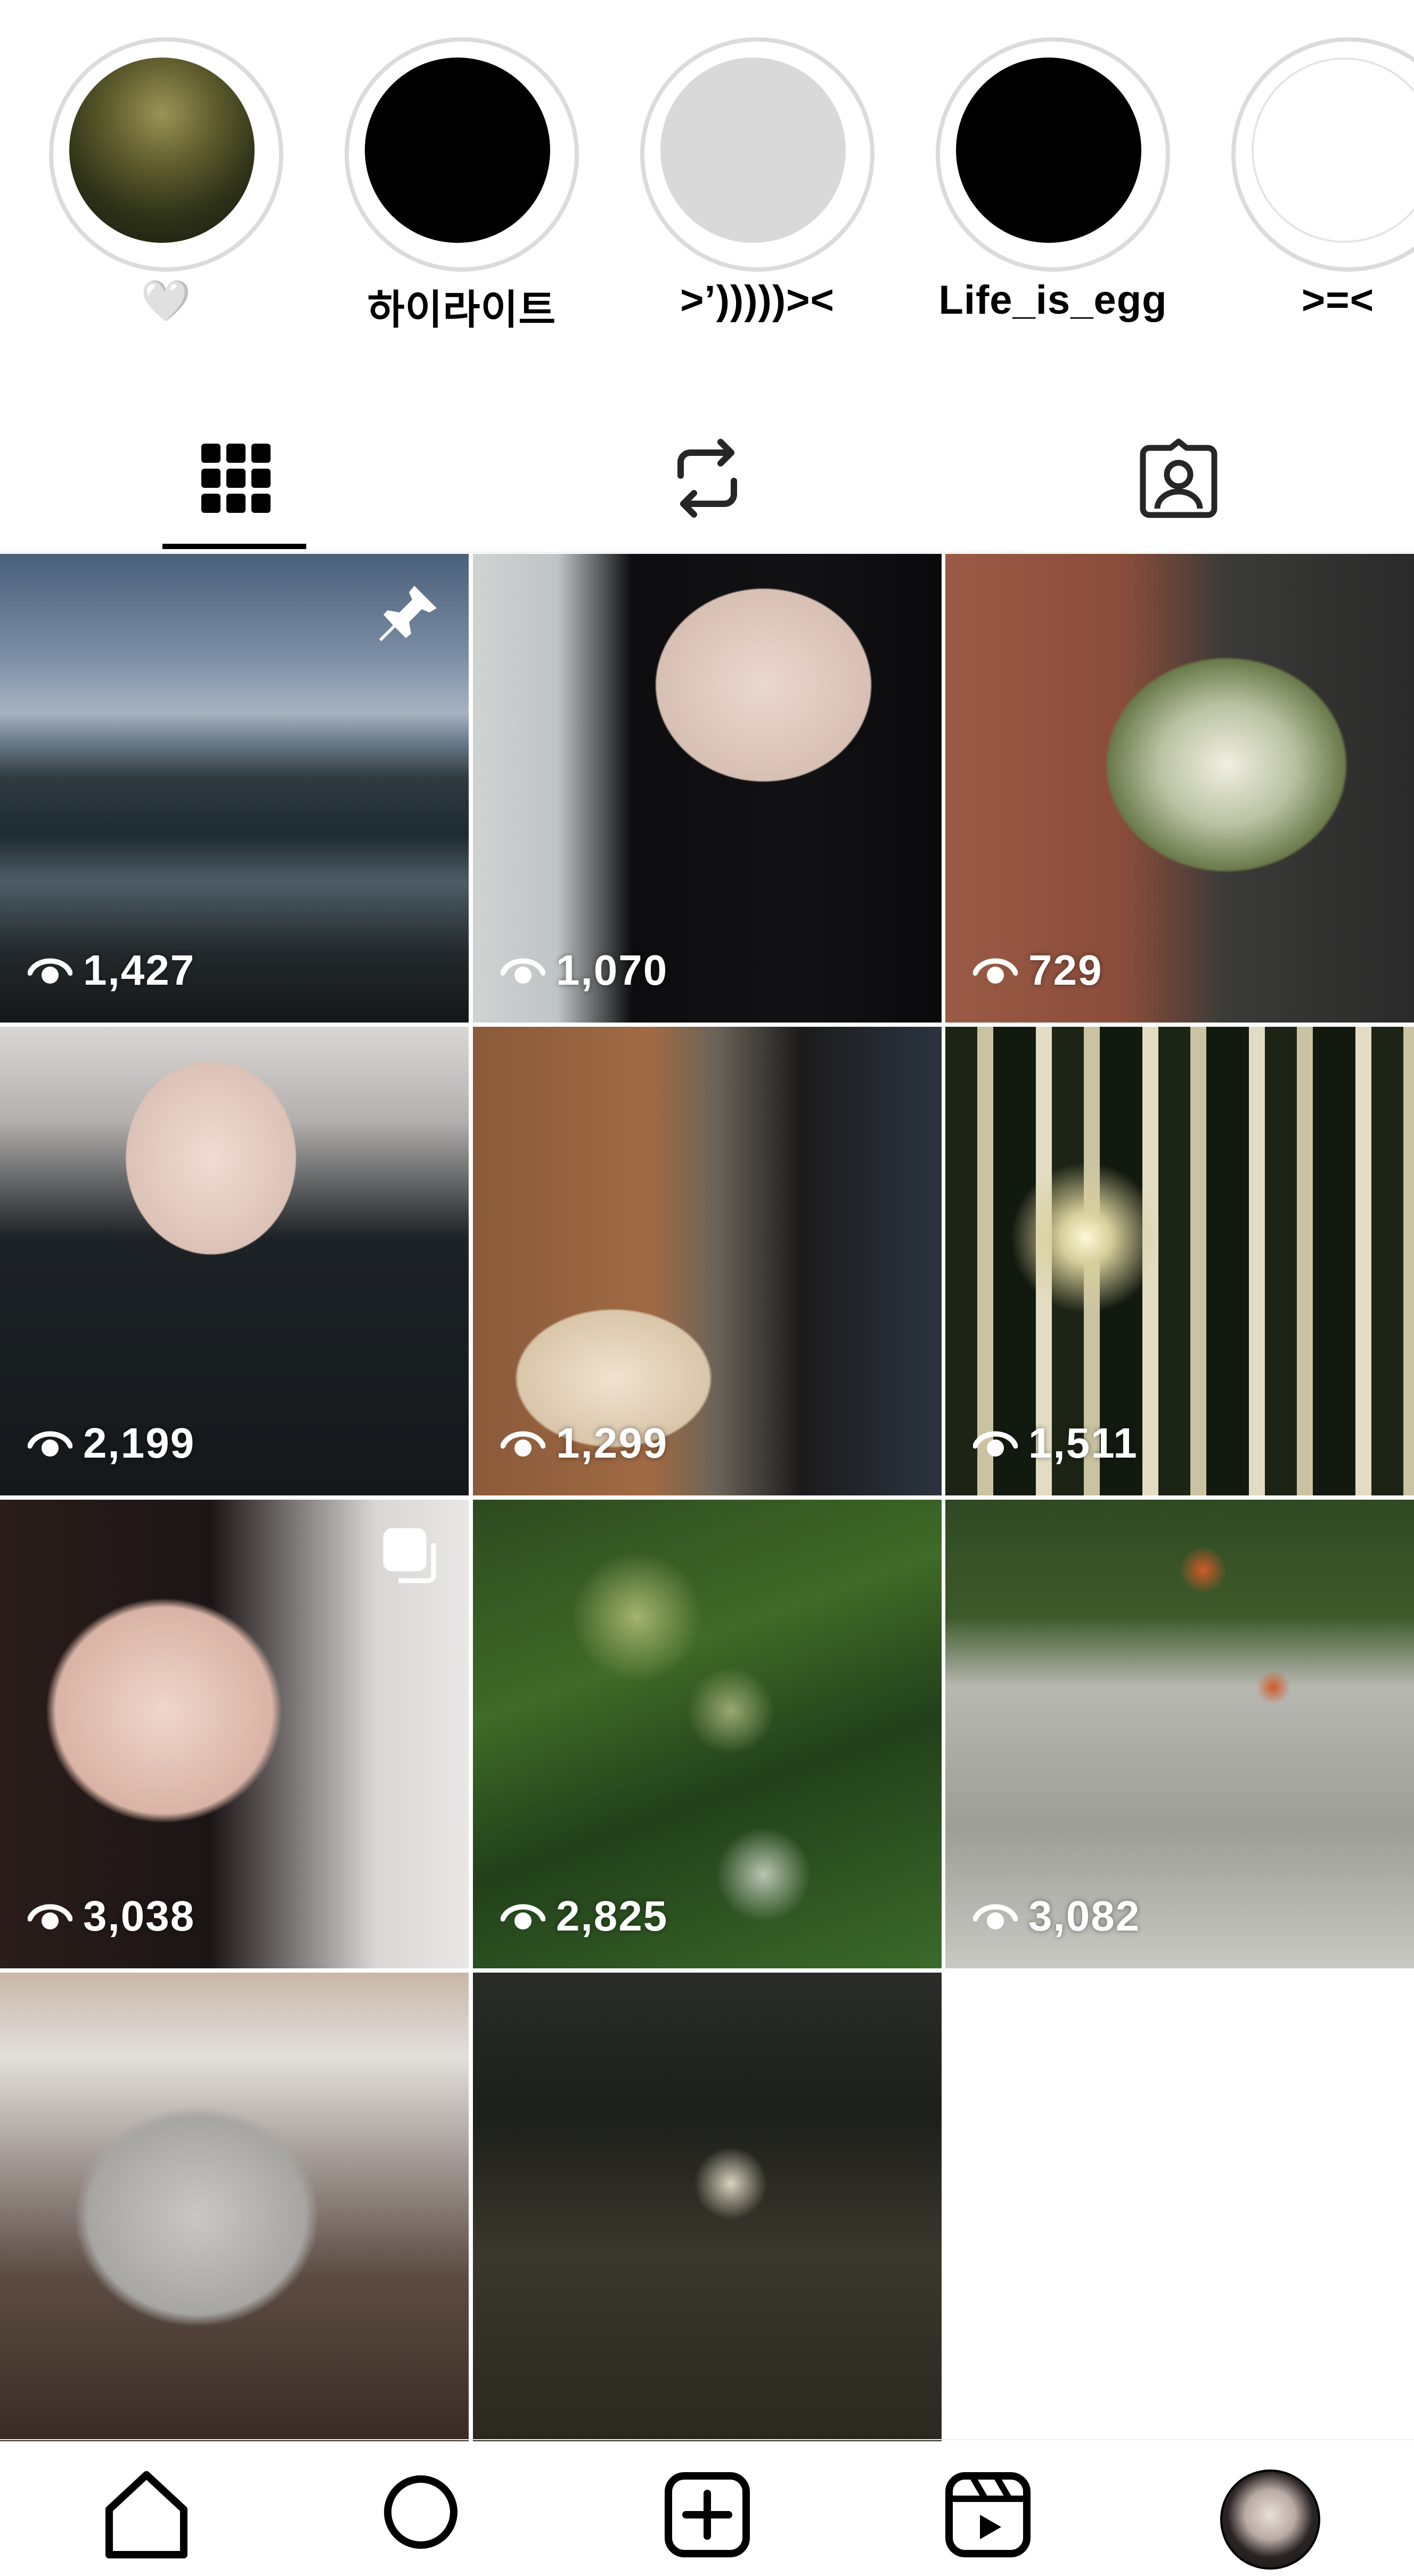 The height and width of the screenshot is (2576, 1414). I want to click on bottom-navigation, so click(707, 2505).